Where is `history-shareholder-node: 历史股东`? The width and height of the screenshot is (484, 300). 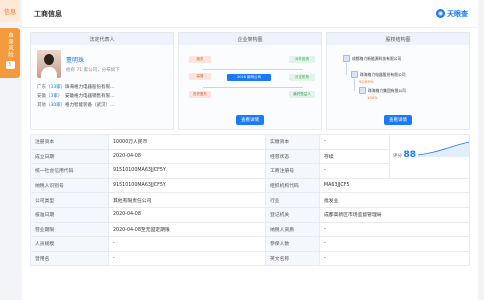 history-shareholder-node: 历史股东 is located at coordinates (200, 94).